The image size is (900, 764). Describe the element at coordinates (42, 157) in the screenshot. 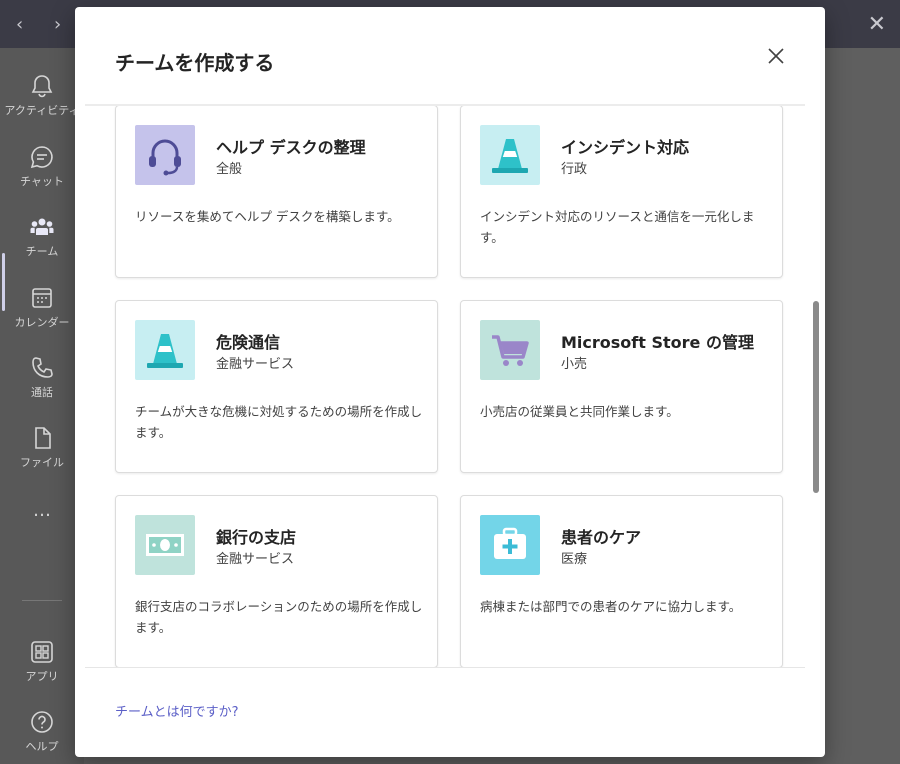

I see `chat-icon` at that location.